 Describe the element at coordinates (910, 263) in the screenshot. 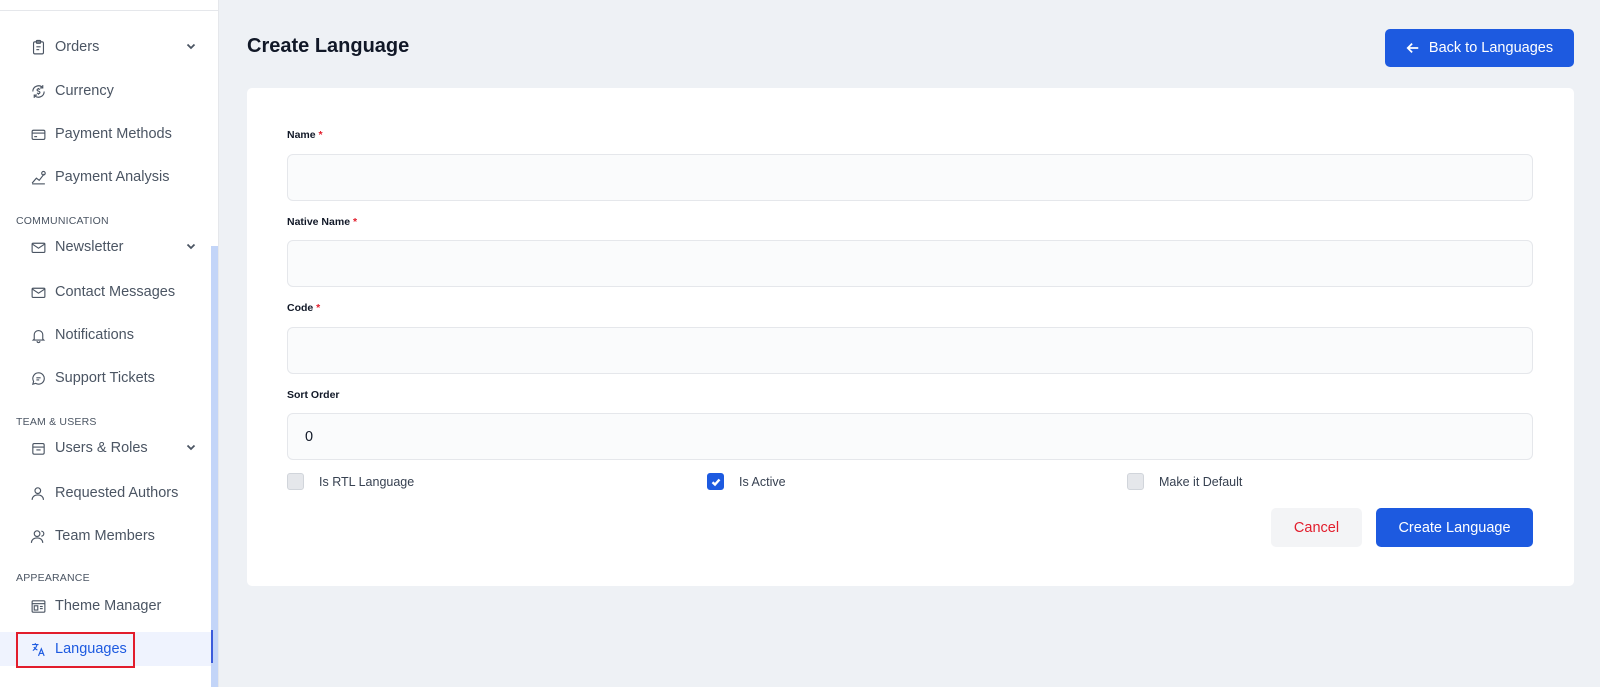

I see `native-name-input` at that location.